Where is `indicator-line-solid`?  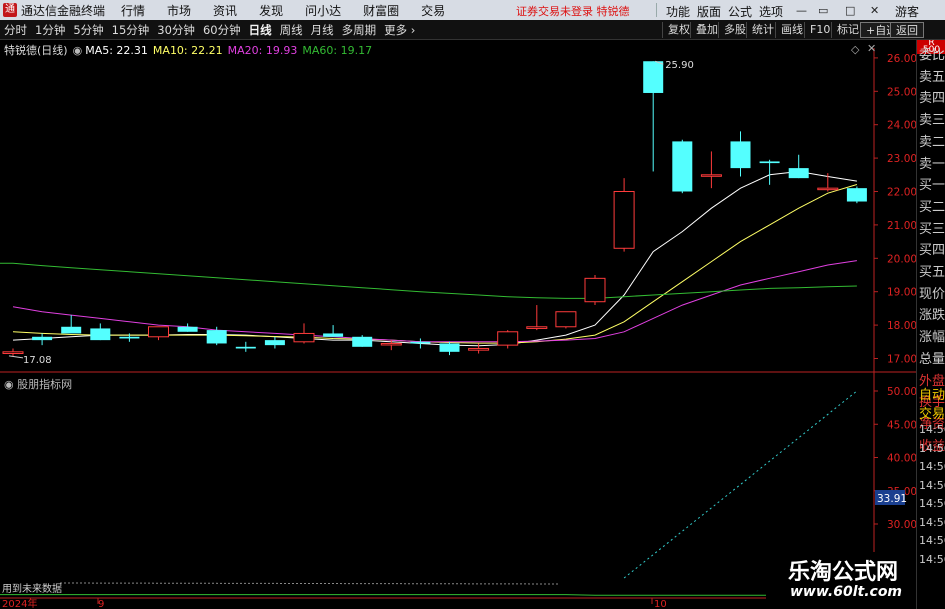 indicator-line-solid is located at coordinates (428, 595).